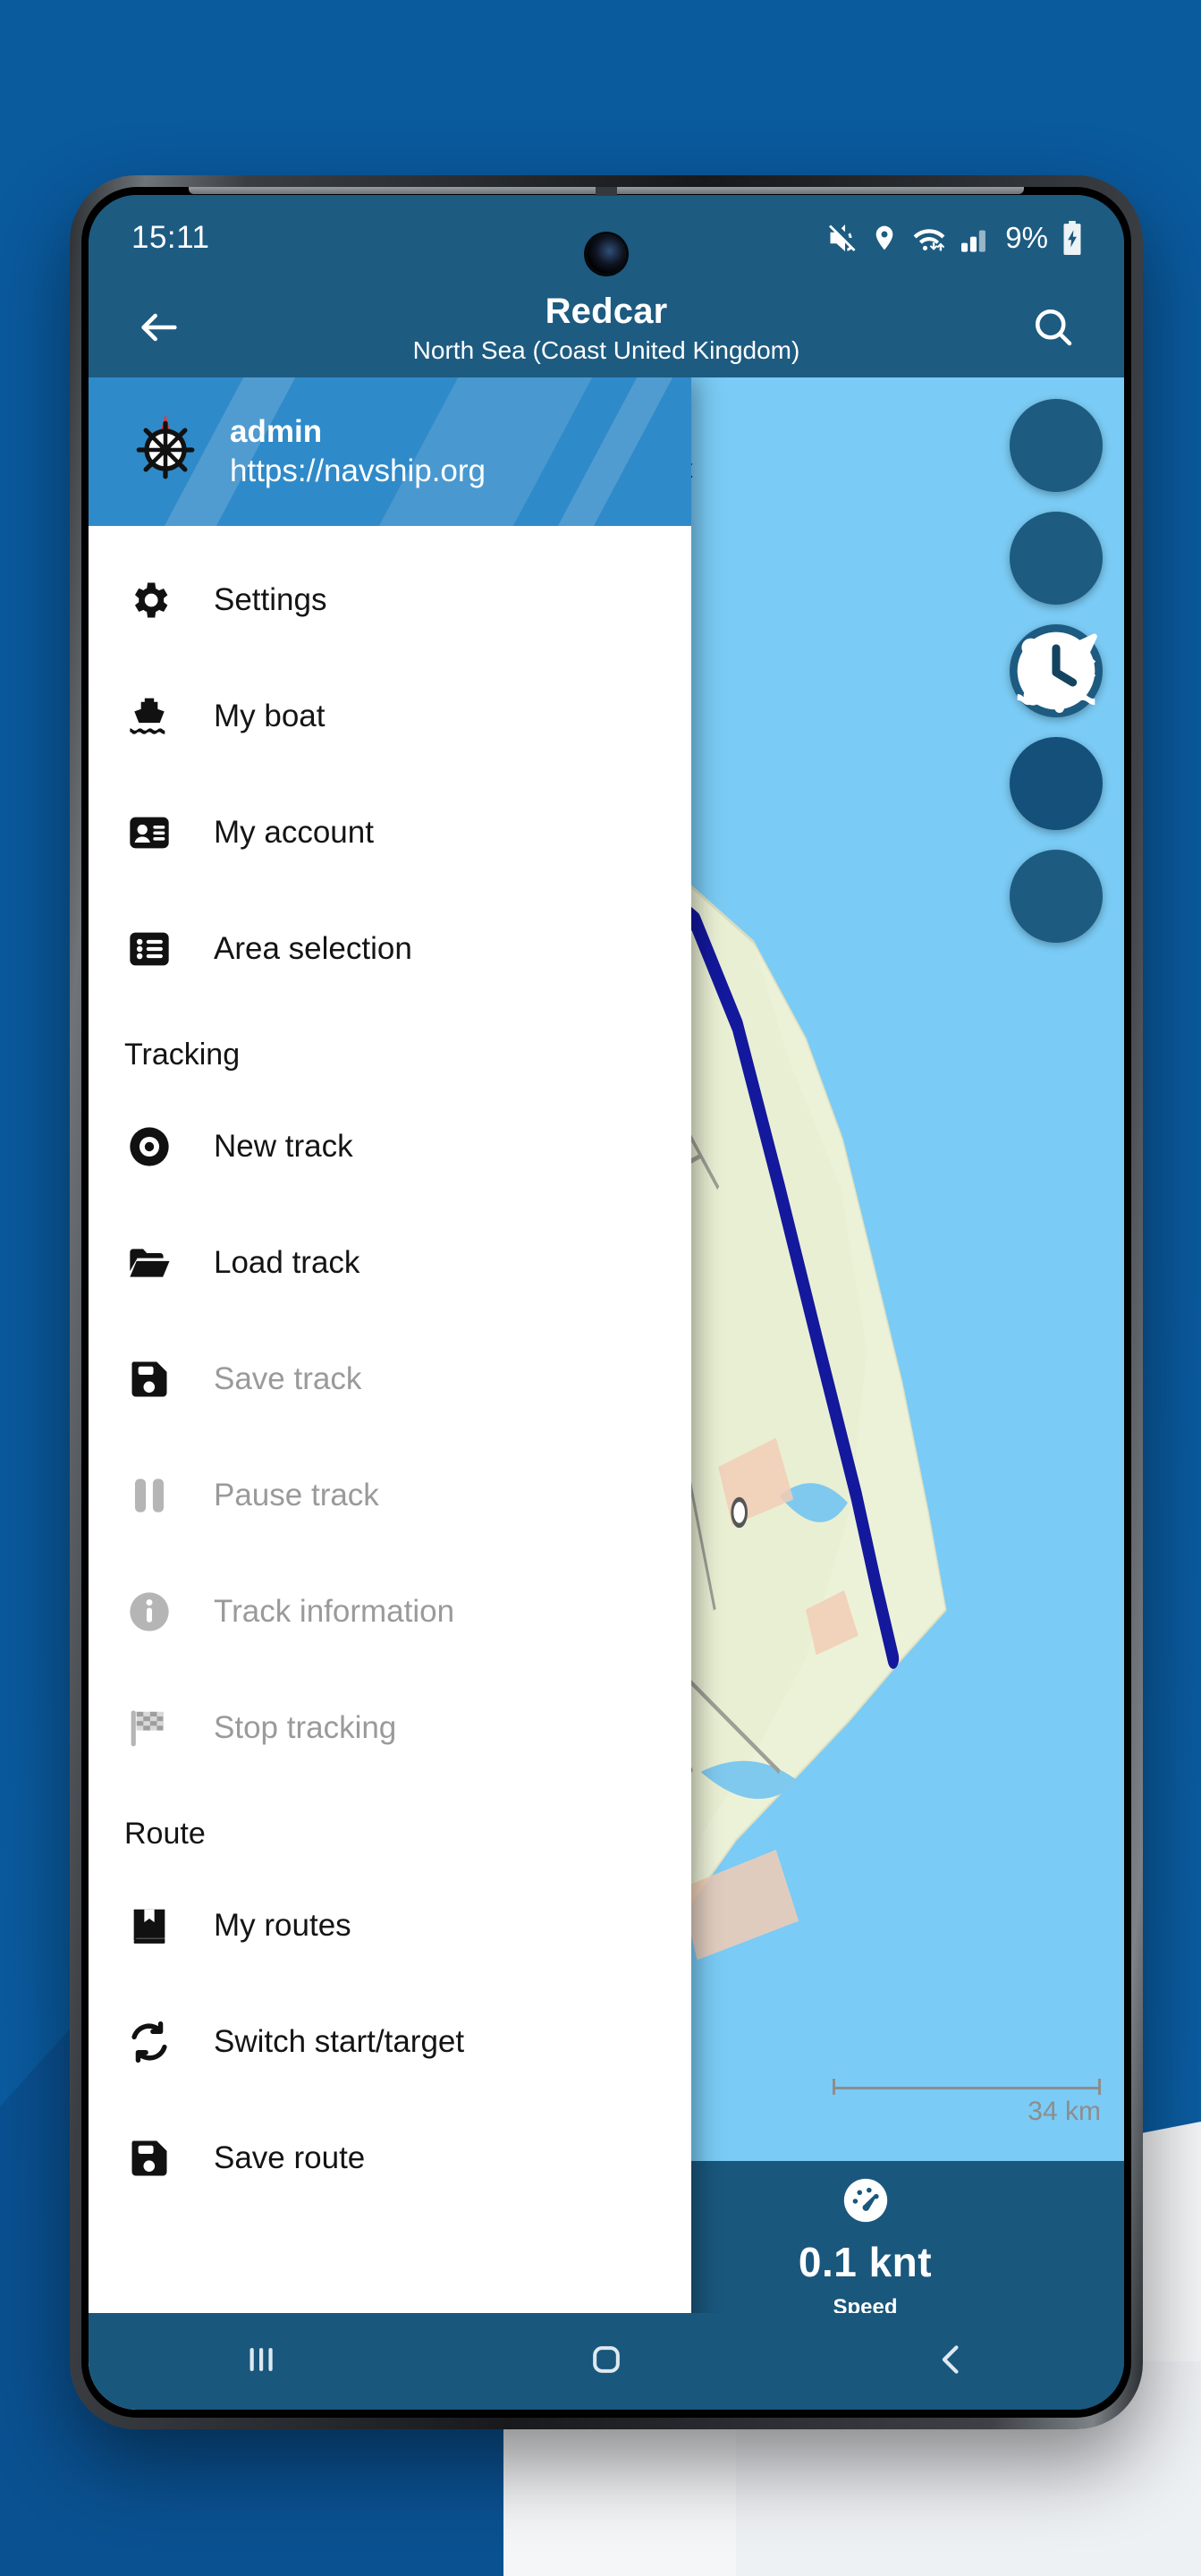 This screenshot has height=2576, width=1201. I want to click on wifi-icon, so click(929, 238).